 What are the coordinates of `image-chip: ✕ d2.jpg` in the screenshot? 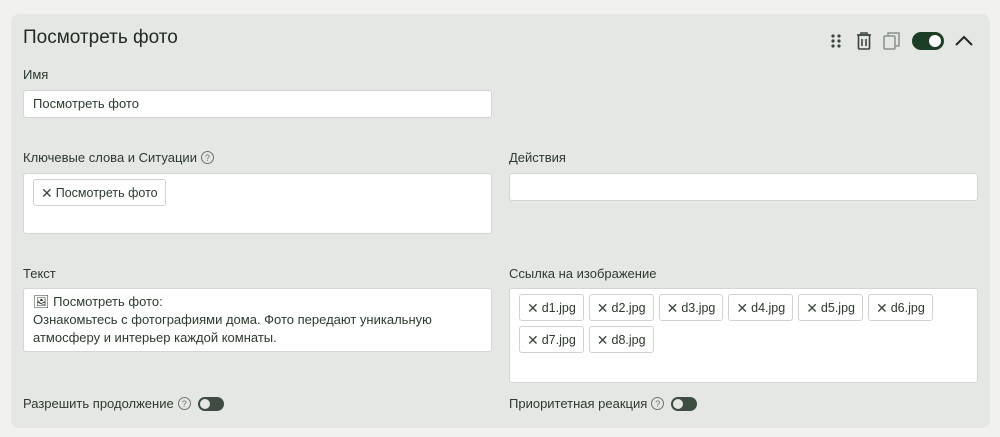 It's located at (621, 307).